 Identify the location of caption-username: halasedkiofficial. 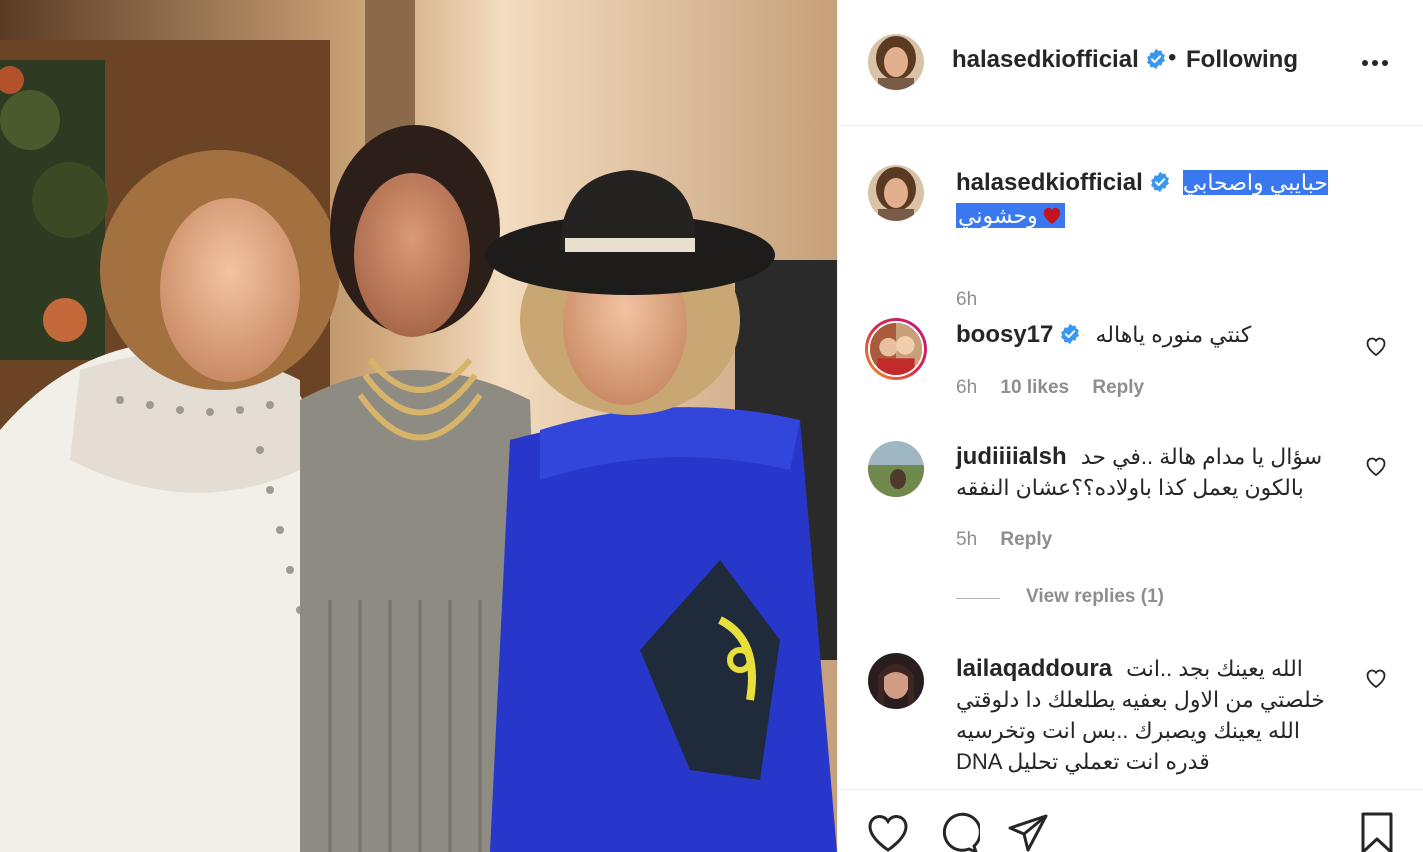
(1049, 182).